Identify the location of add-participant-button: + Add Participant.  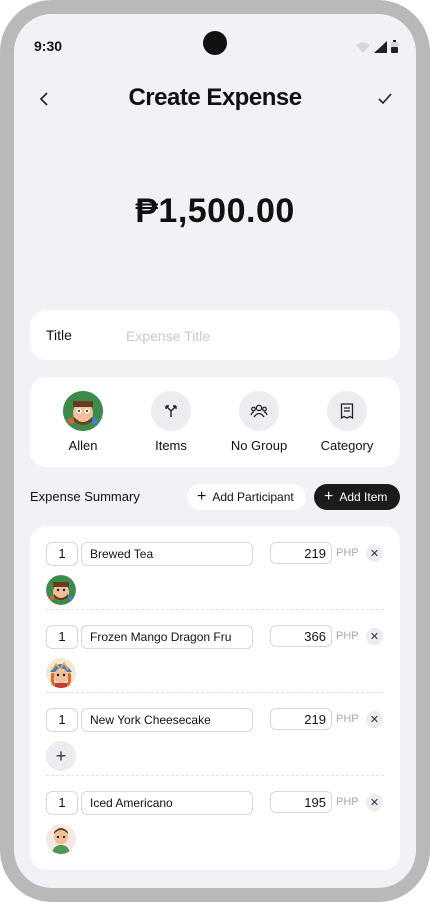
(246, 497).